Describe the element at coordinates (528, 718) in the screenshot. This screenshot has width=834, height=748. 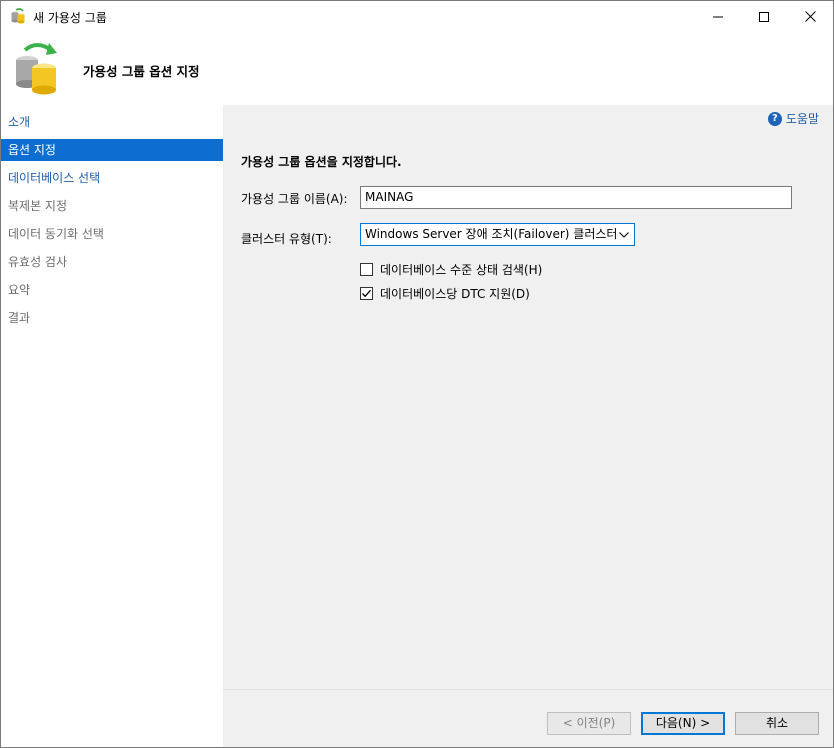
I see `wizard-footer: < 이전(P) 다음(N) > 취소` at that location.